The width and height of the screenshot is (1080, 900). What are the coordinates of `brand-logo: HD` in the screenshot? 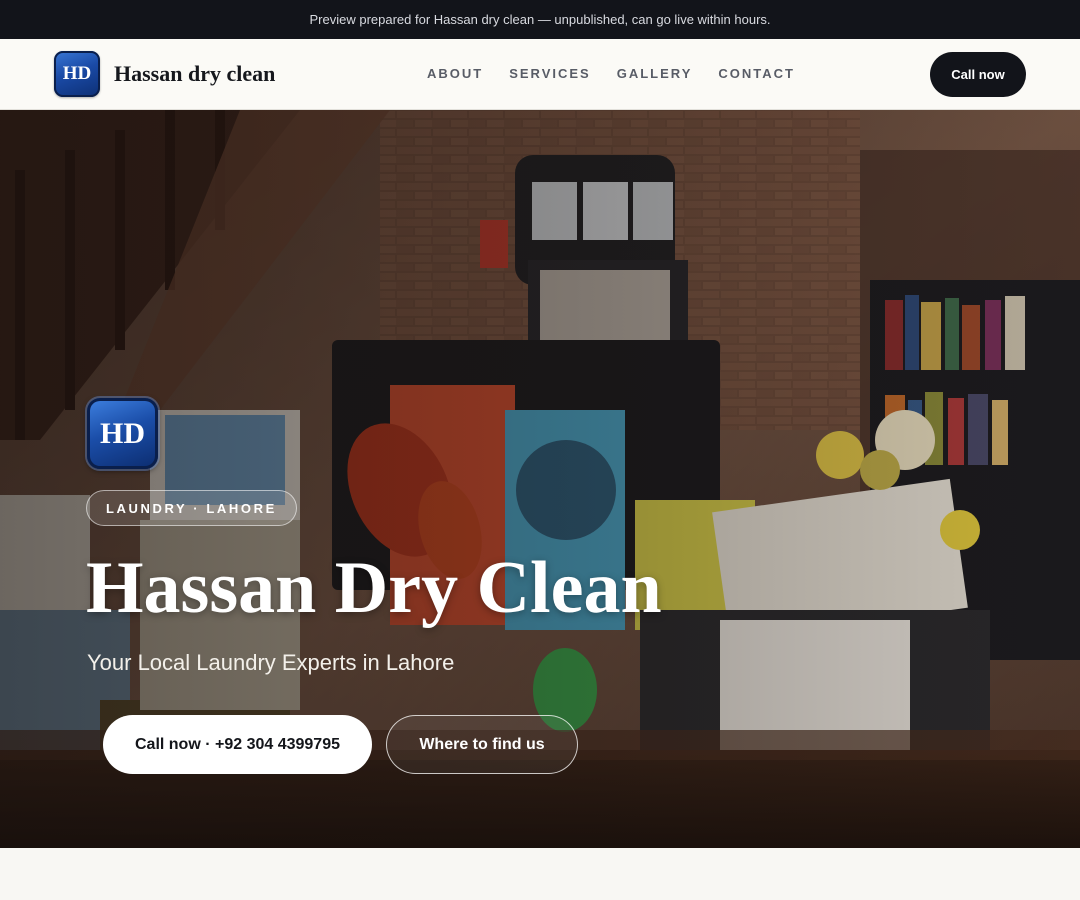 It's located at (77, 74).